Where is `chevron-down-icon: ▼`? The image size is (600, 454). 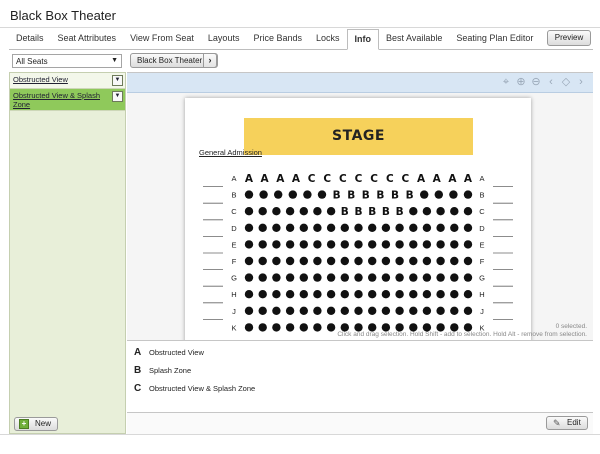 chevron-down-icon: ▼ is located at coordinates (117, 80).